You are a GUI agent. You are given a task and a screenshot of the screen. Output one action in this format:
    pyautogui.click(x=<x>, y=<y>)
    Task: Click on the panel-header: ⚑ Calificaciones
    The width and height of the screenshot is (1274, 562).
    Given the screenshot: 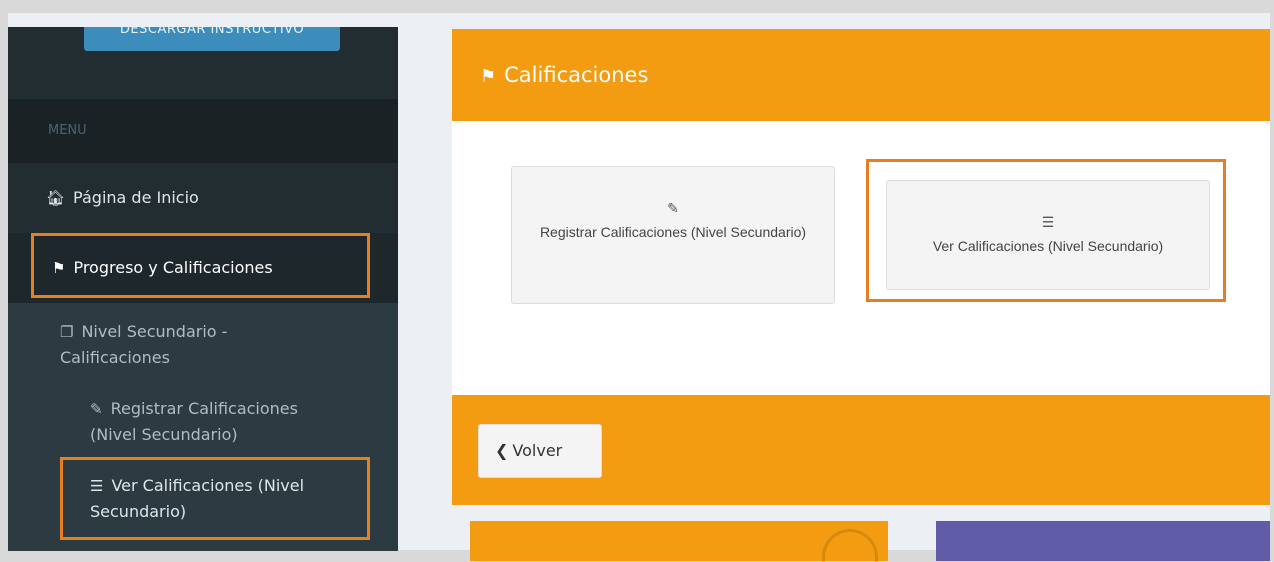 What is the action you would take?
    pyautogui.click(x=861, y=75)
    